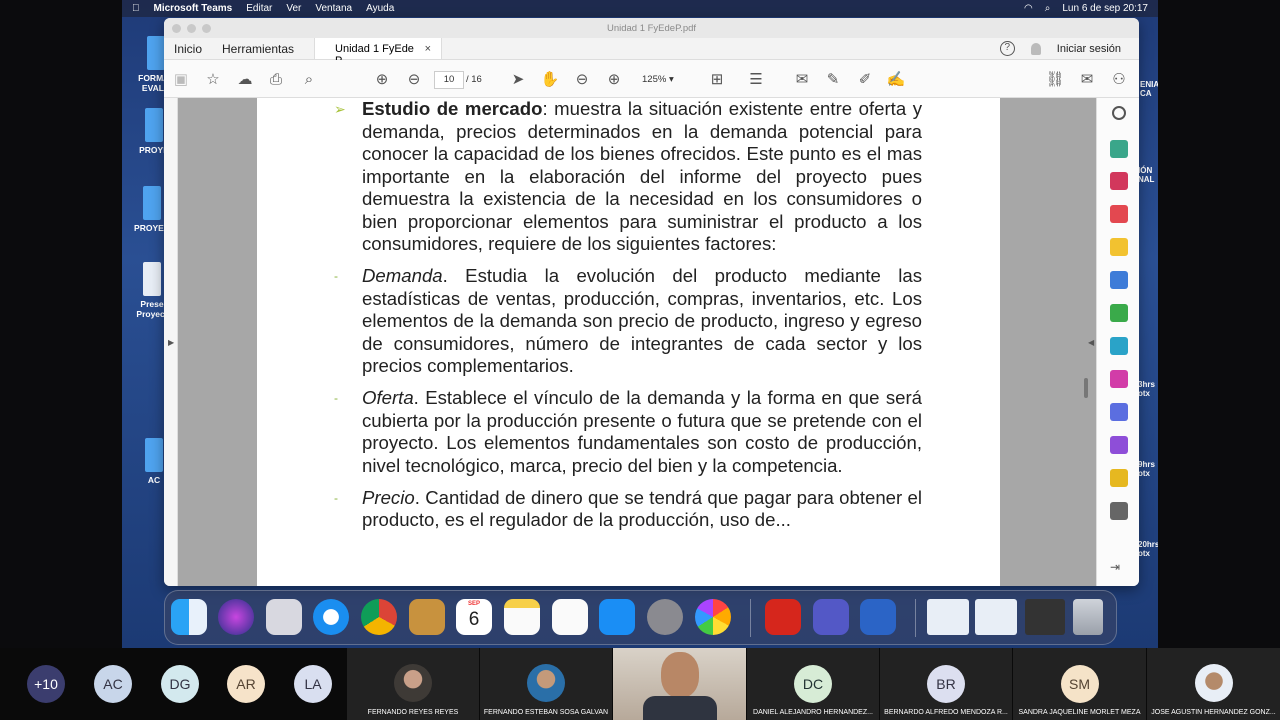  Describe the element at coordinates (171, 342) in the screenshot. I see `left-panel-toggle: ▶` at that location.